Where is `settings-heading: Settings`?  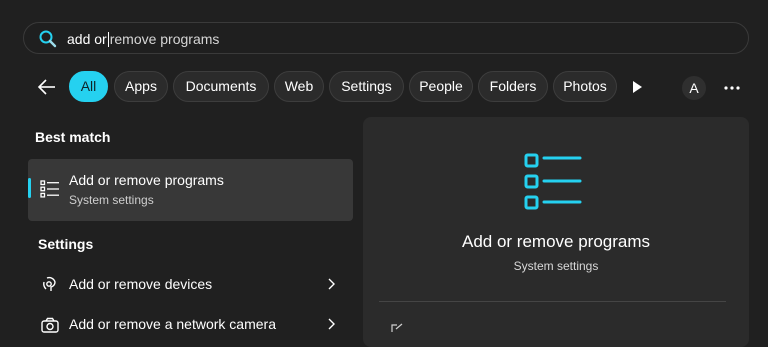 settings-heading: Settings is located at coordinates (66, 244).